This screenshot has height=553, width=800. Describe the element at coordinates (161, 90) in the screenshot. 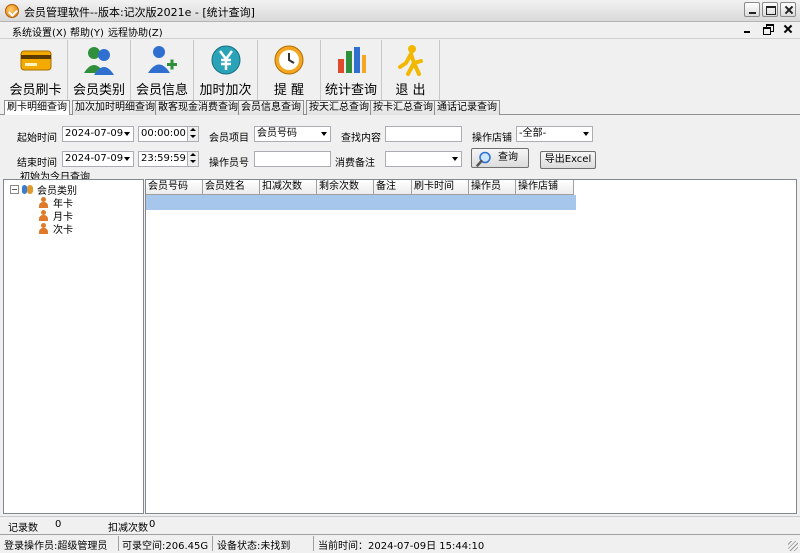

I see `member-info-label: 会员信息` at that location.